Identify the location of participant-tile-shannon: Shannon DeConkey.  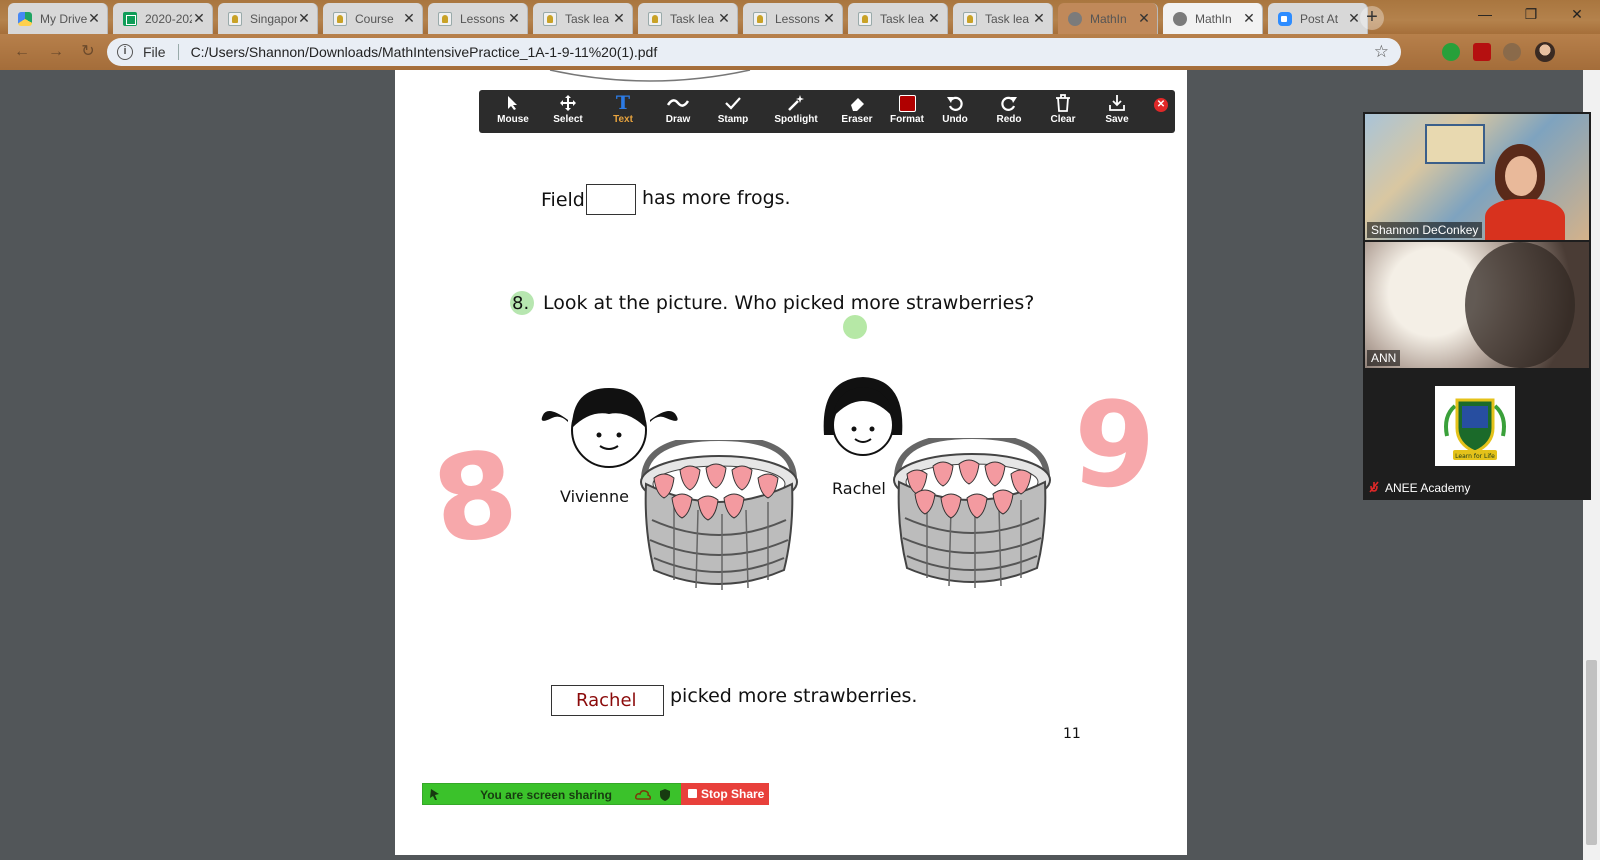
(1477, 177).